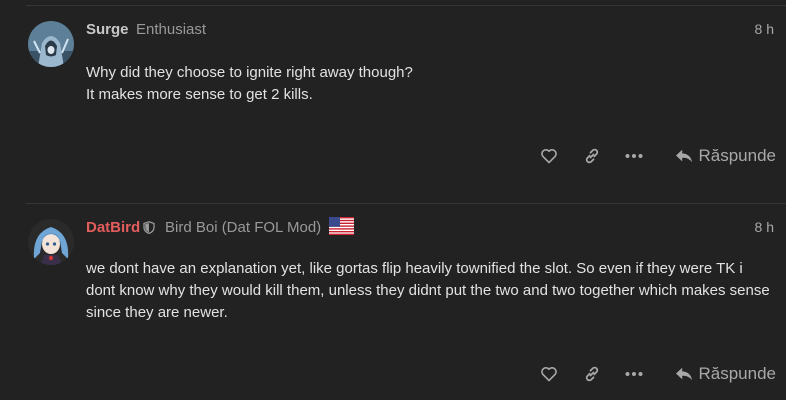  I want to click on hooded-figure-avatar-icon, so click(51, 44).